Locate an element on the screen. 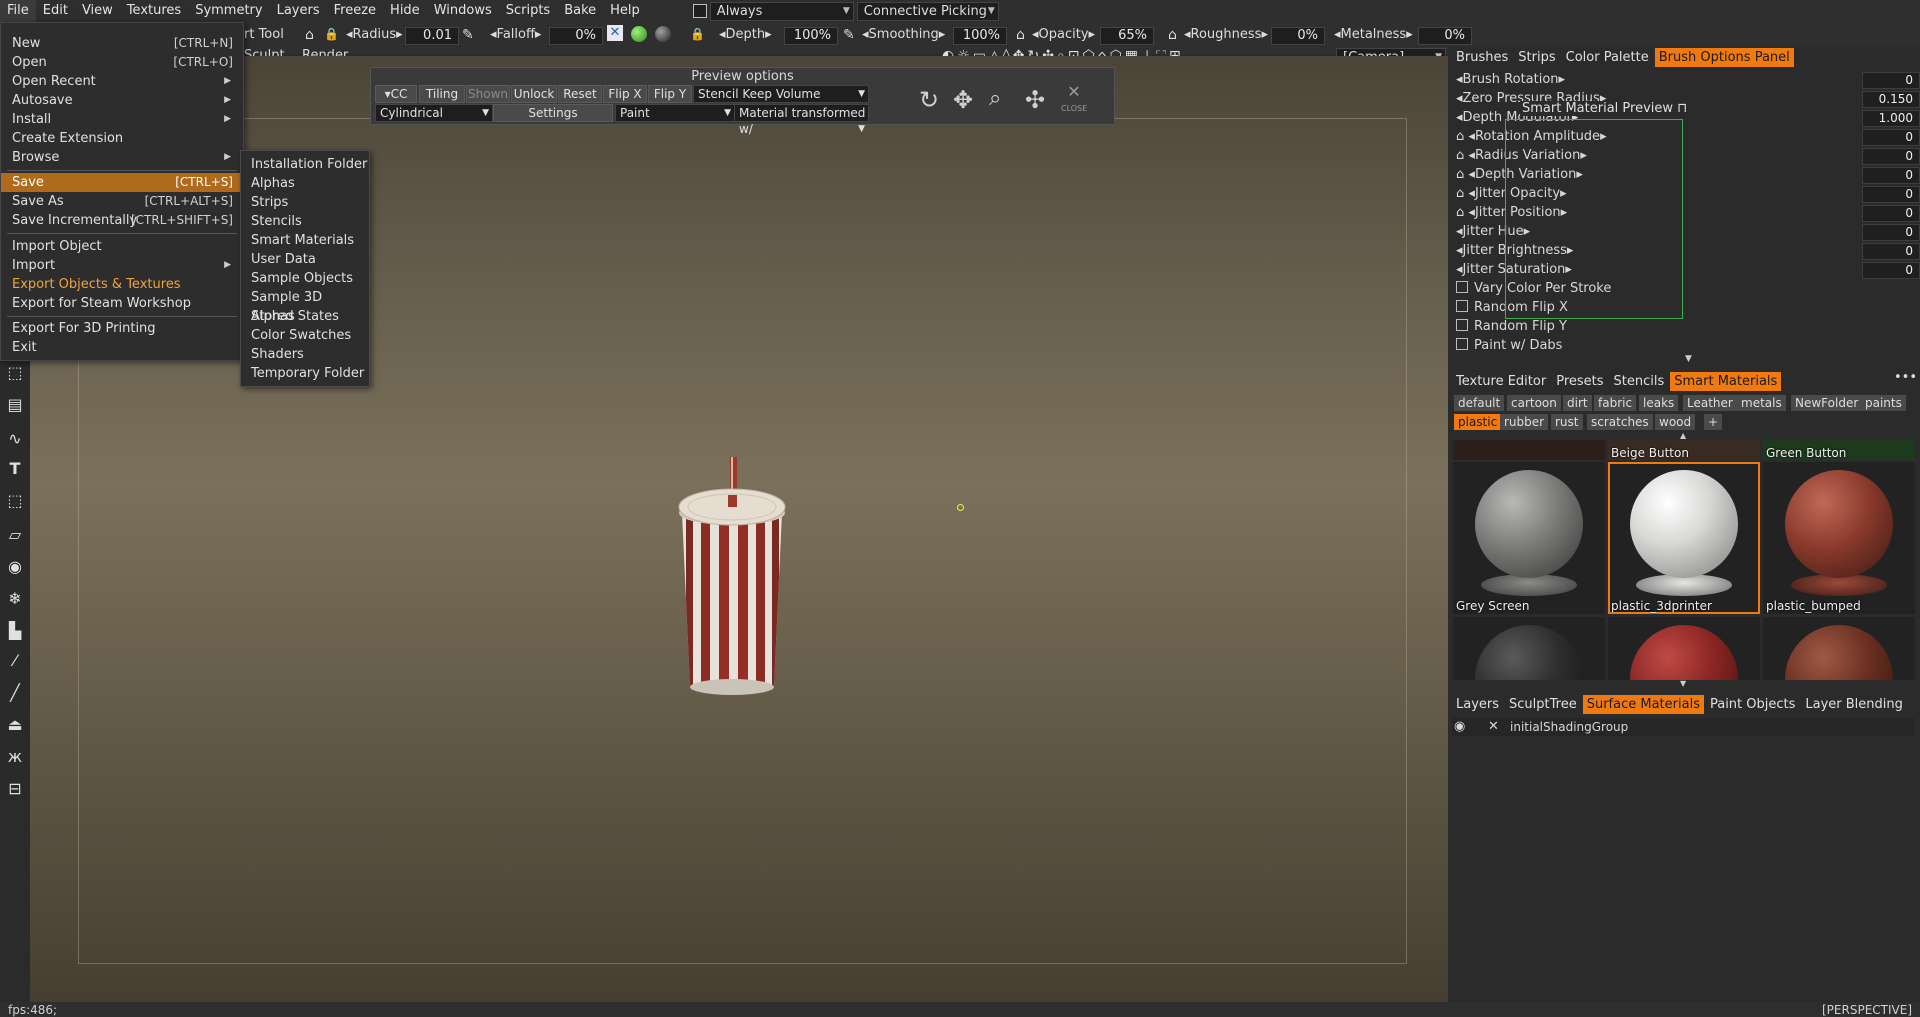 This screenshot has height=1017, width=1920. material-cell-grey-screen: Grey Screen is located at coordinates (1529, 538).